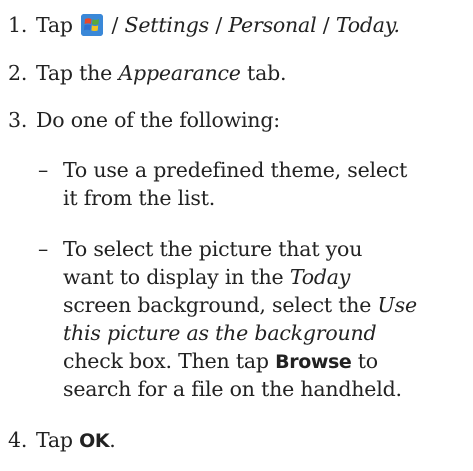 The height and width of the screenshot is (471, 473). Describe the element at coordinates (213, 249) in the screenshot. I see `bullet-2-line-1: To select the picture that you` at that location.